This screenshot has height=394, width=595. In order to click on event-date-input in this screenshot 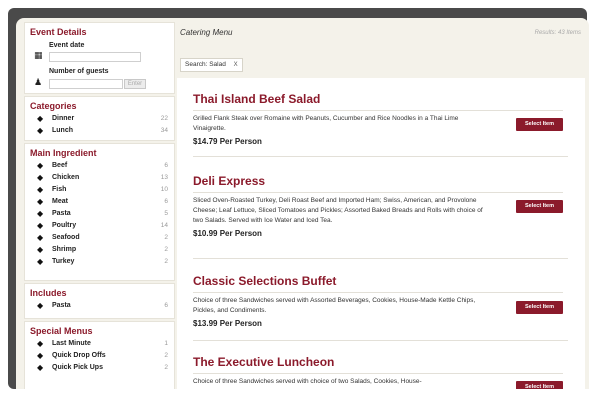, I will do `click(95, 57)`.